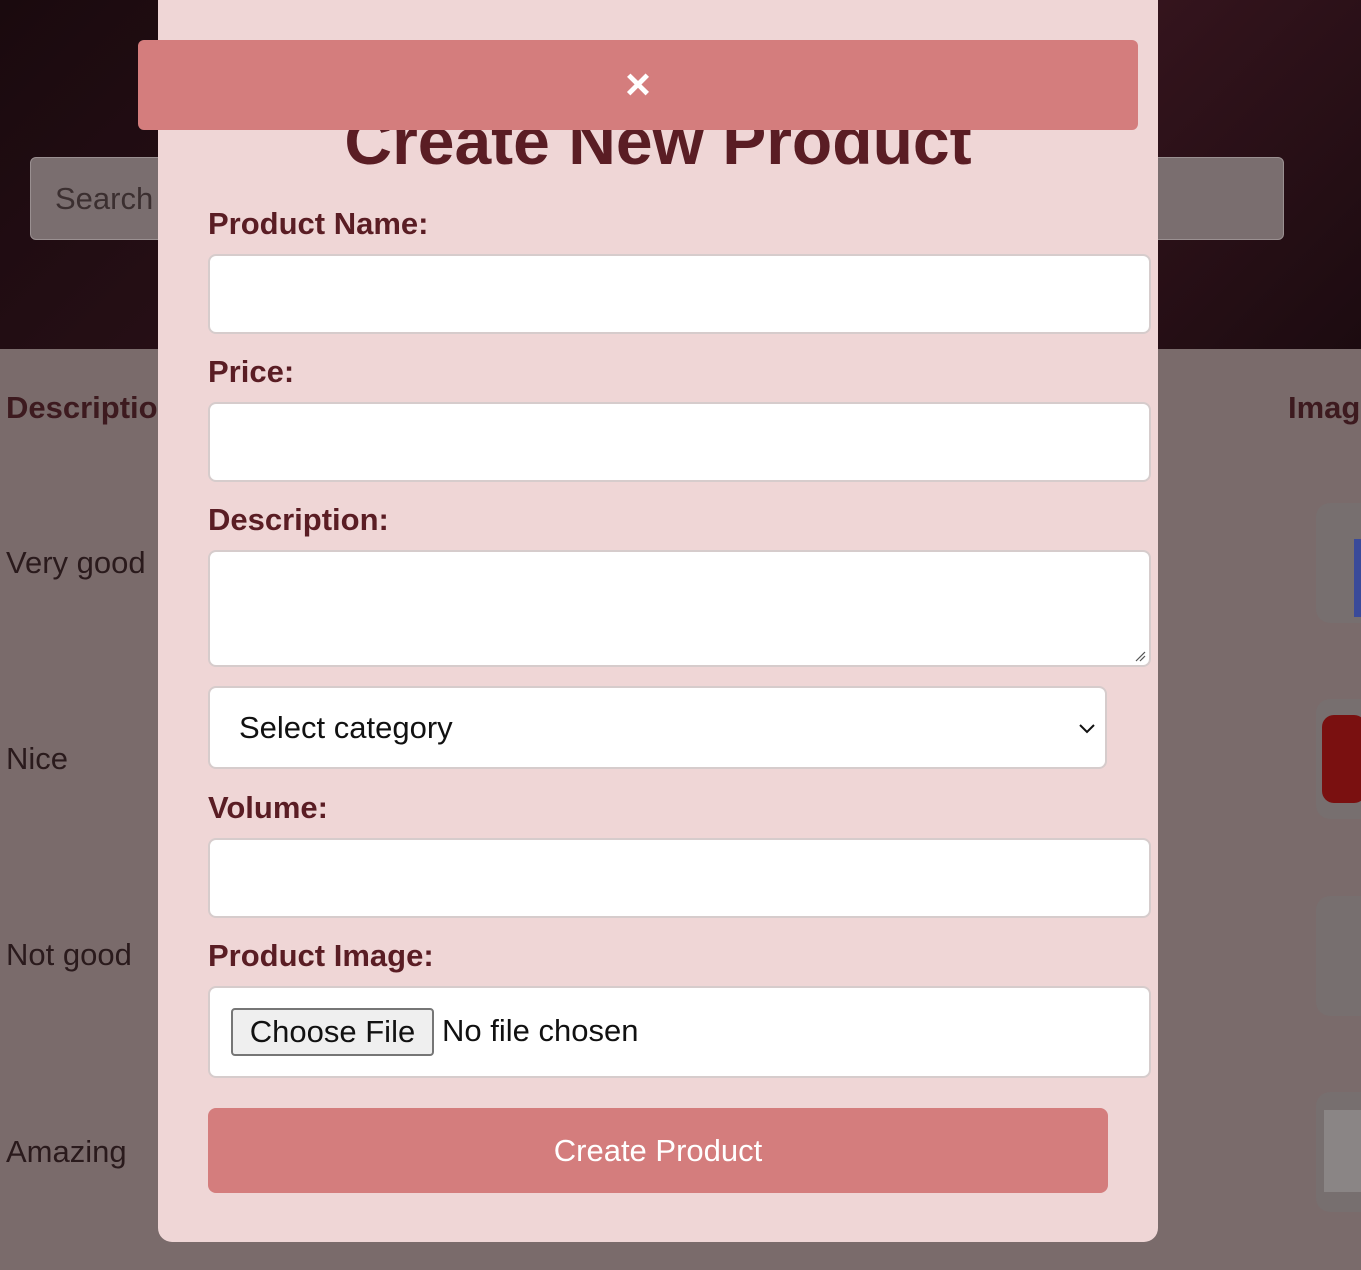  I want to click on price-input, so click(679, 442).